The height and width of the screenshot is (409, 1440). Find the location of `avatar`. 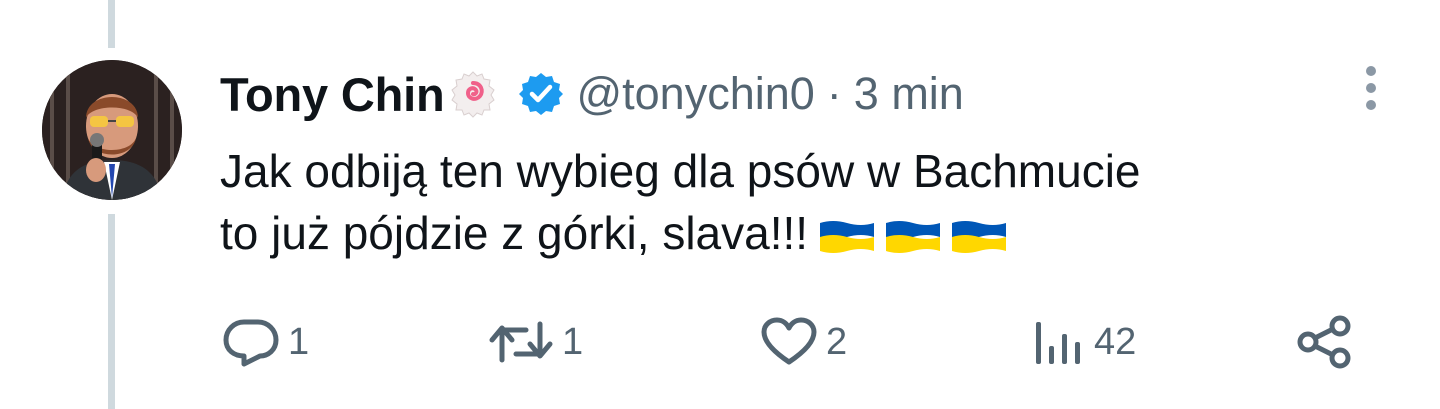

avatar is located at coordinates (112, 130).